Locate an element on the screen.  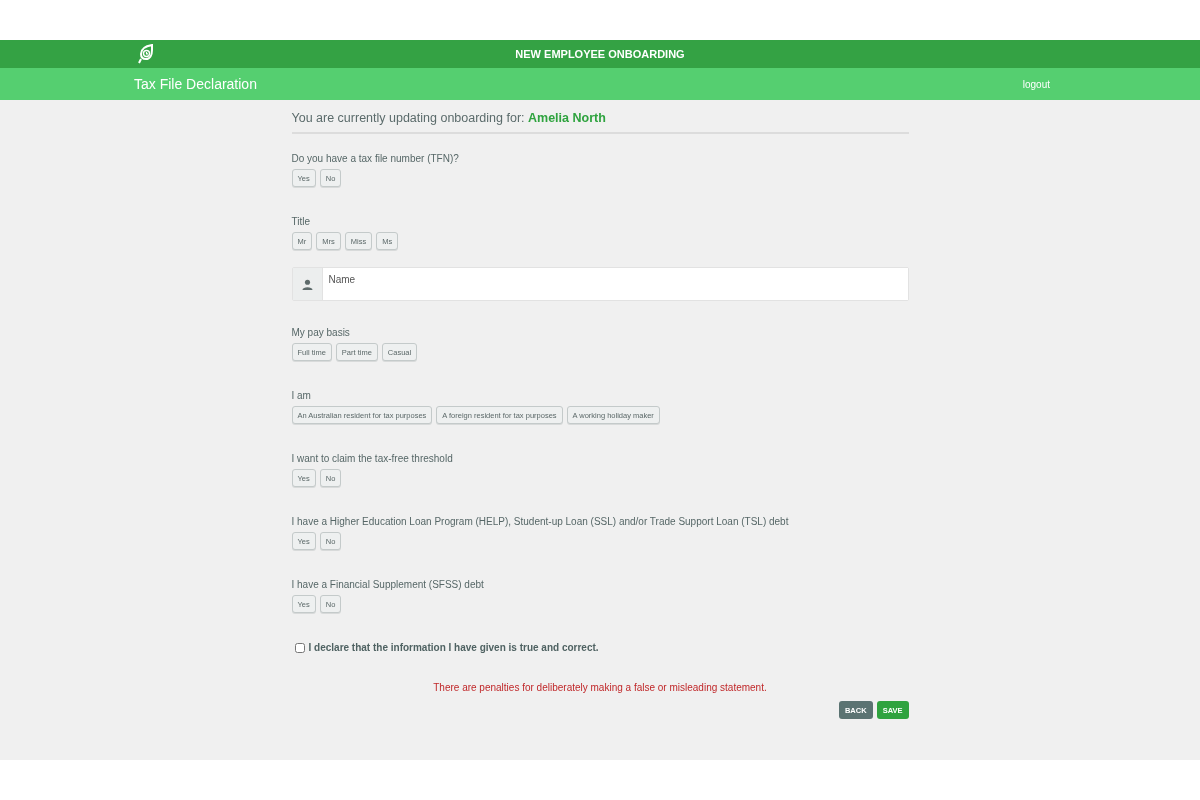
question-label: I want to claim the tax-free threshold is located at coordinates (372, 458).